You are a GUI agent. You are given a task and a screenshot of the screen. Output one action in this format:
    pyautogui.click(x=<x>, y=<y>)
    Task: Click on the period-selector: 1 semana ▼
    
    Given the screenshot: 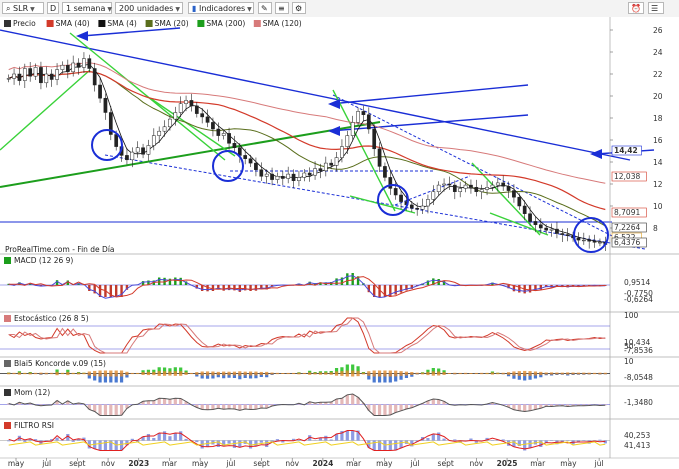 What is the action you would take?
    pyautogui.click(x=87, y=8)
    